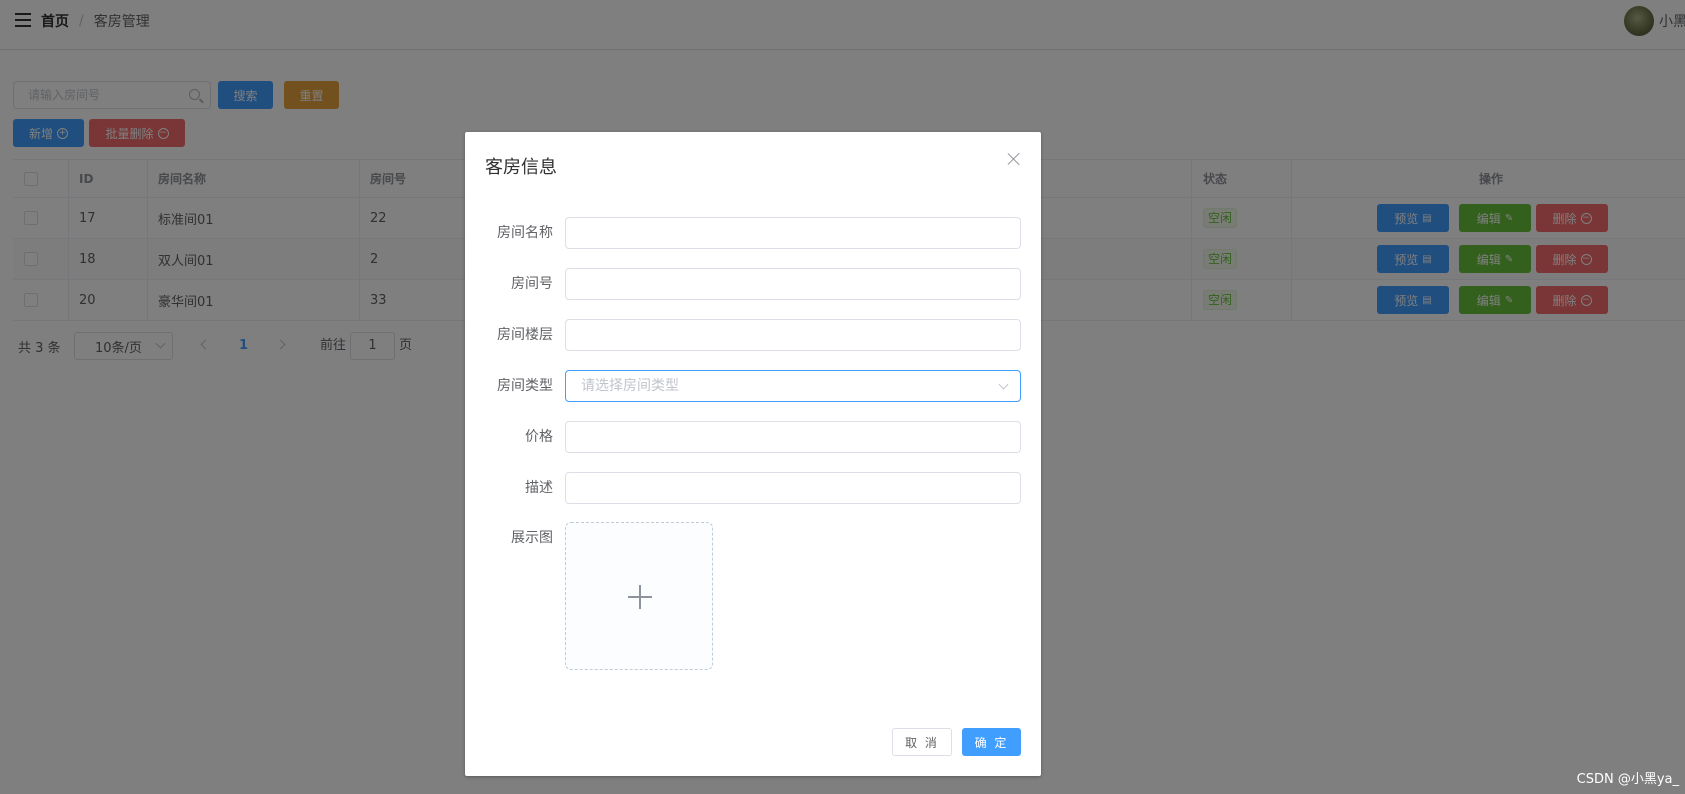  Describe the element at coordinates (1003, 384) in the screenshot. I see `chevron-down-icon` at that location.